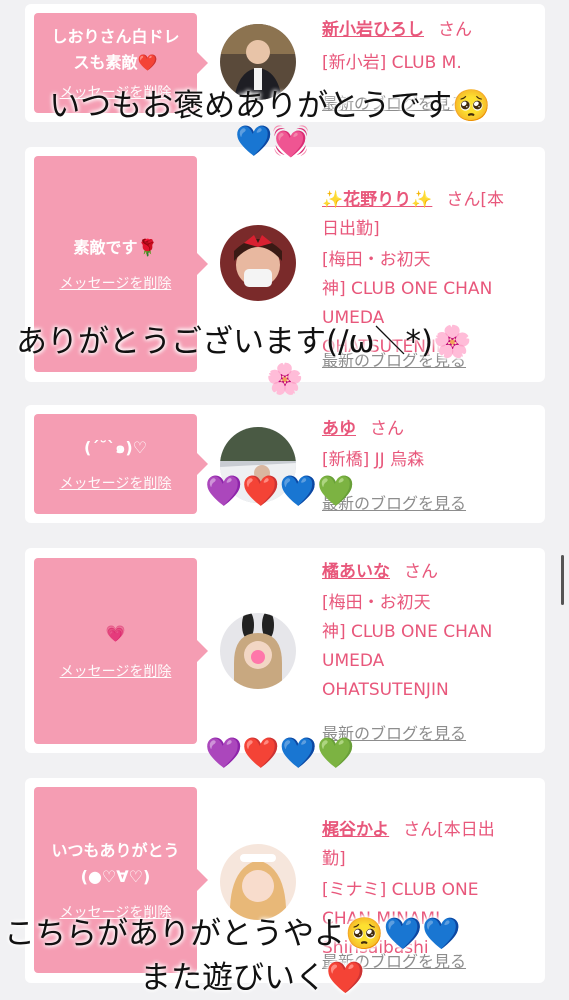  I want to click on caption-text: また遊びいく❤️, so click(252, 978).